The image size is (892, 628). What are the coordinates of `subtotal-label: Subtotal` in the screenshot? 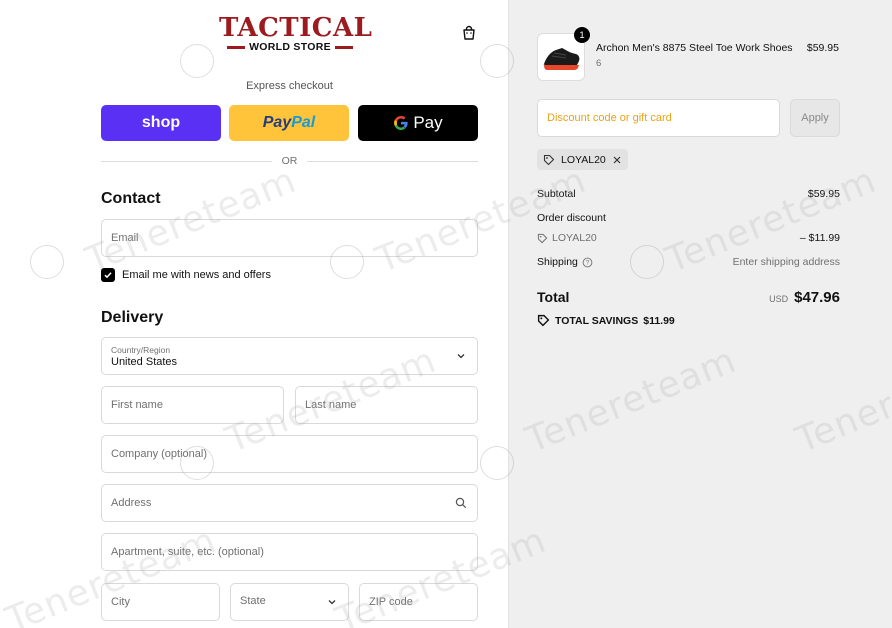 It's located at (556, 194).